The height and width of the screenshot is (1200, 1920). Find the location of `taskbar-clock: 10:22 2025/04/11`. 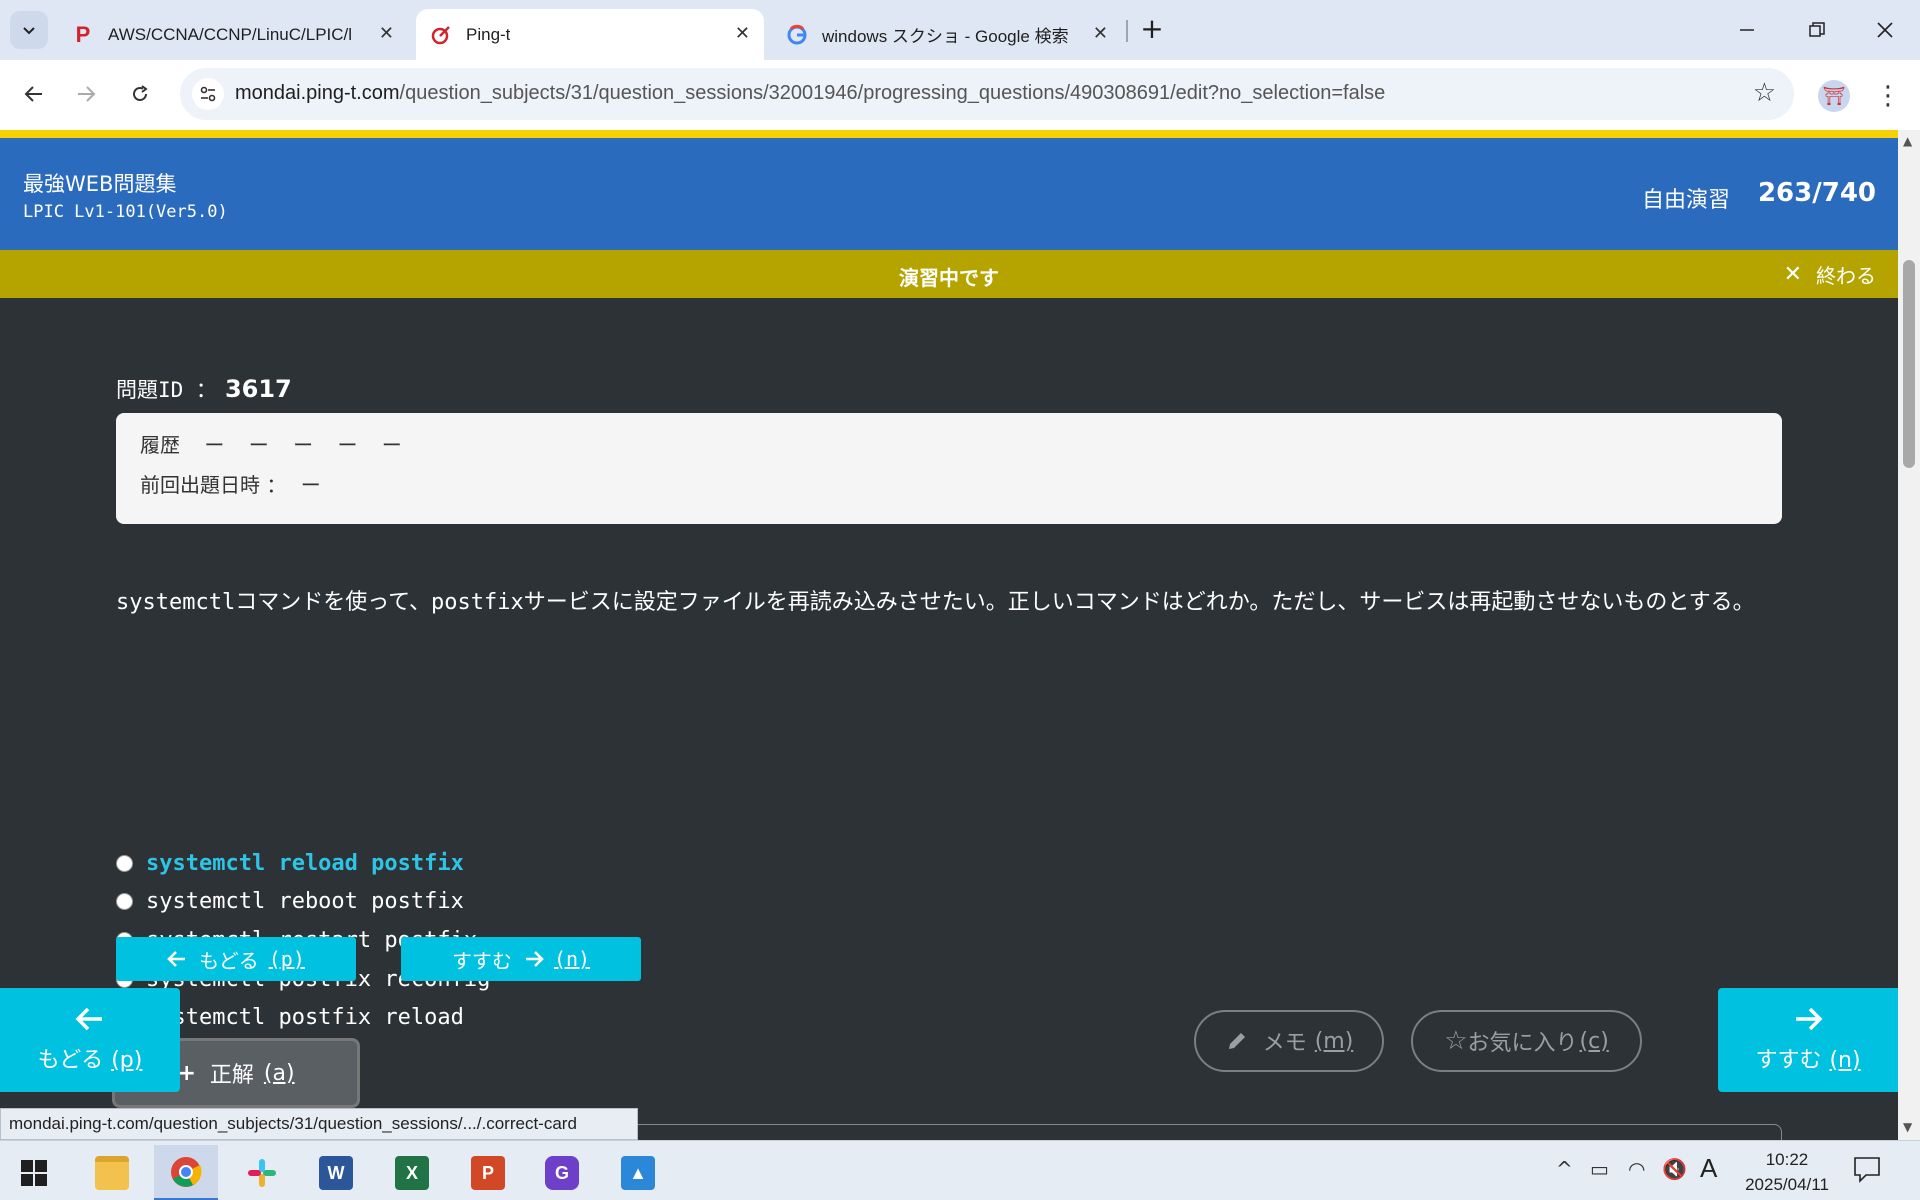

taskbar-clock: 10:22 2025/04/11 is located at coordinates (1787, 1172).